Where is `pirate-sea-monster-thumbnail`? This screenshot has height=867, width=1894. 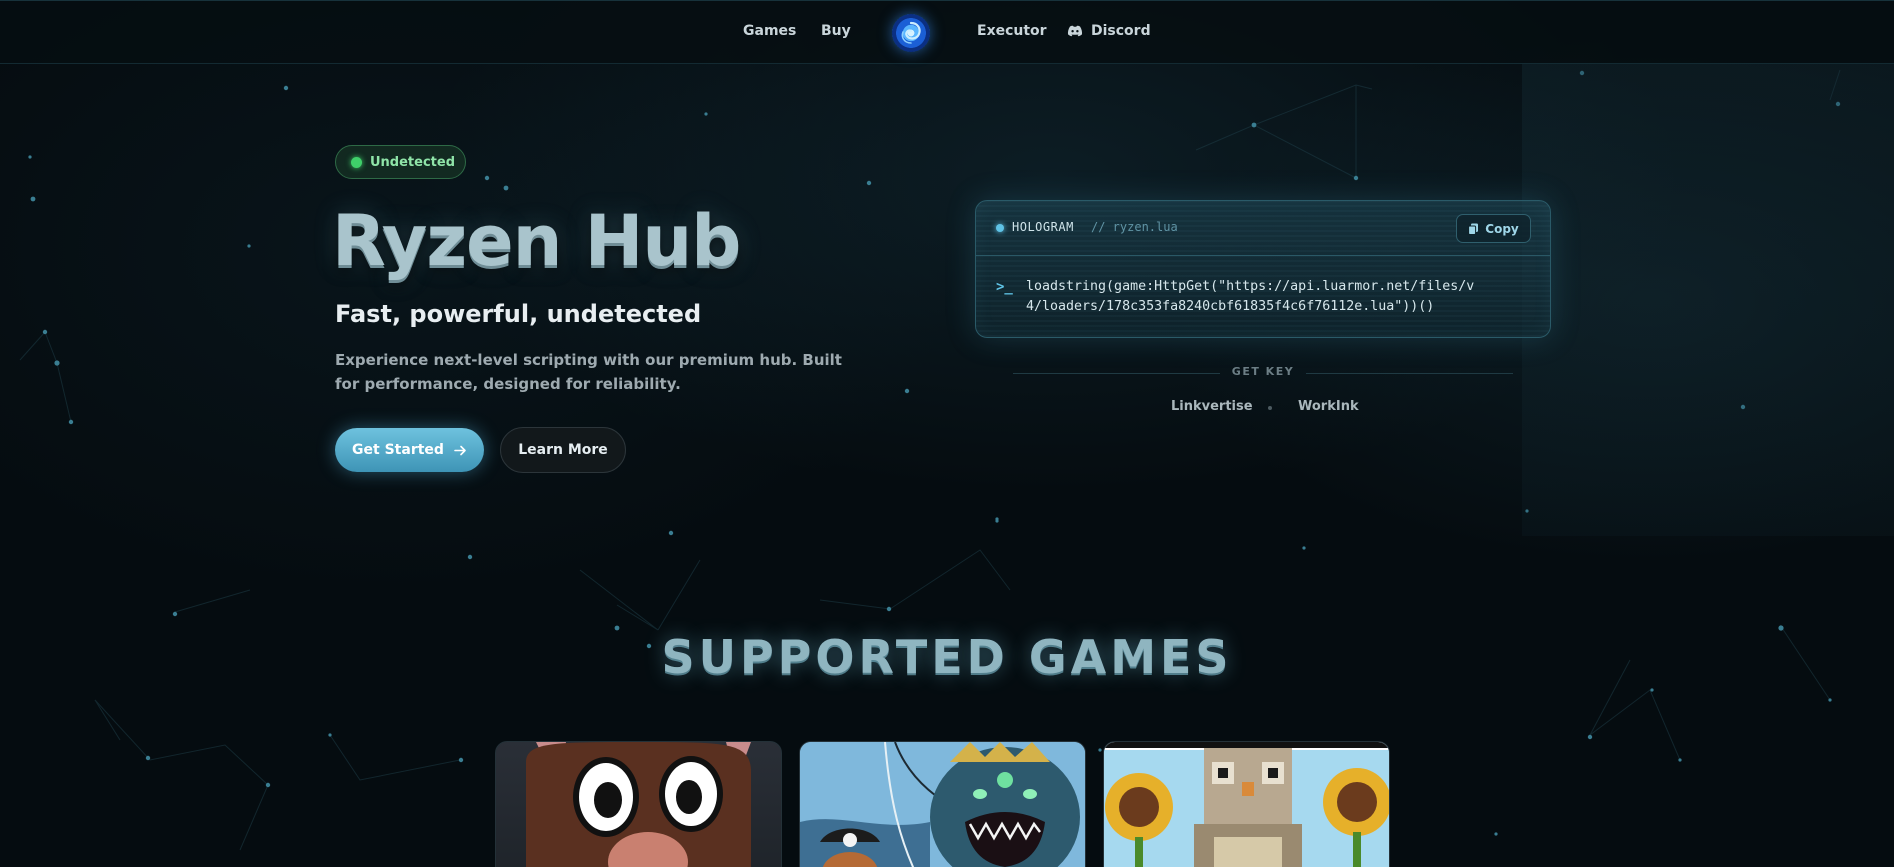
pirate-sea-monster-thumbnail is located at coordinates (942, 804).